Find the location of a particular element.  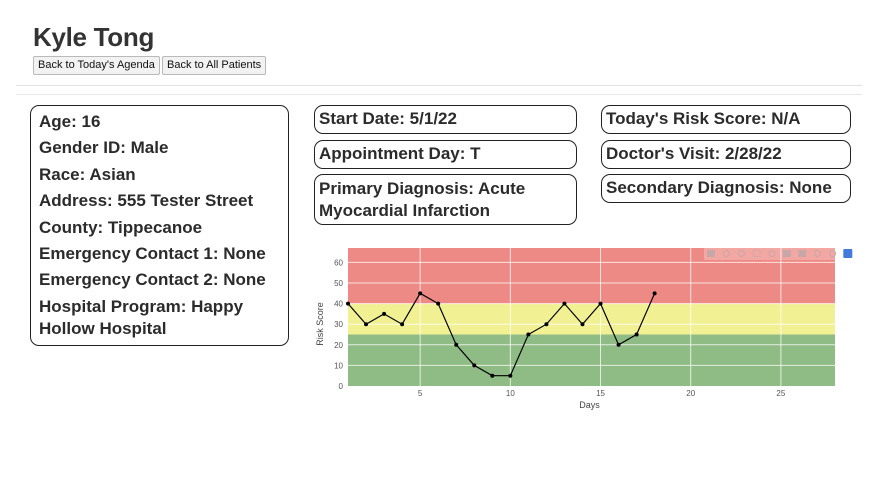

zoom-out-icon-shape is located at coordinates (802, 253).